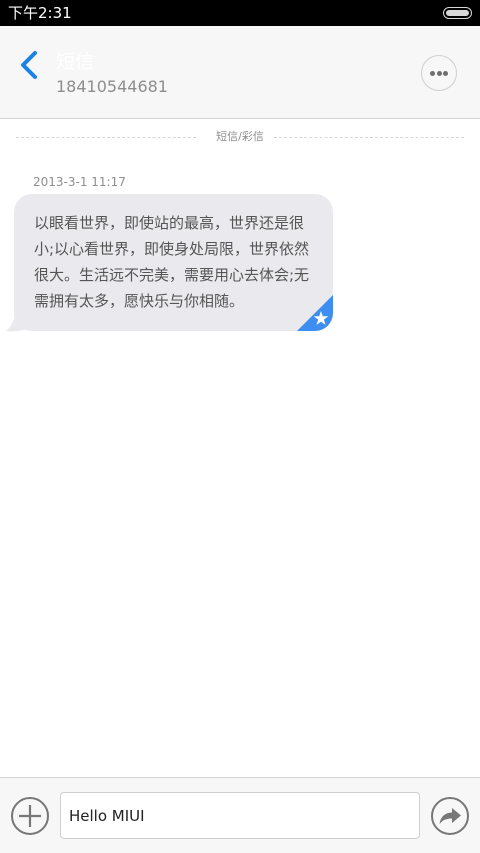 This screenshot has width=480, height=853. What do you see at coordinates (79, 182) in the screenshot?
I see `message-timestamp: 2013-3-1 11:17` at bounding box center [79, 182].